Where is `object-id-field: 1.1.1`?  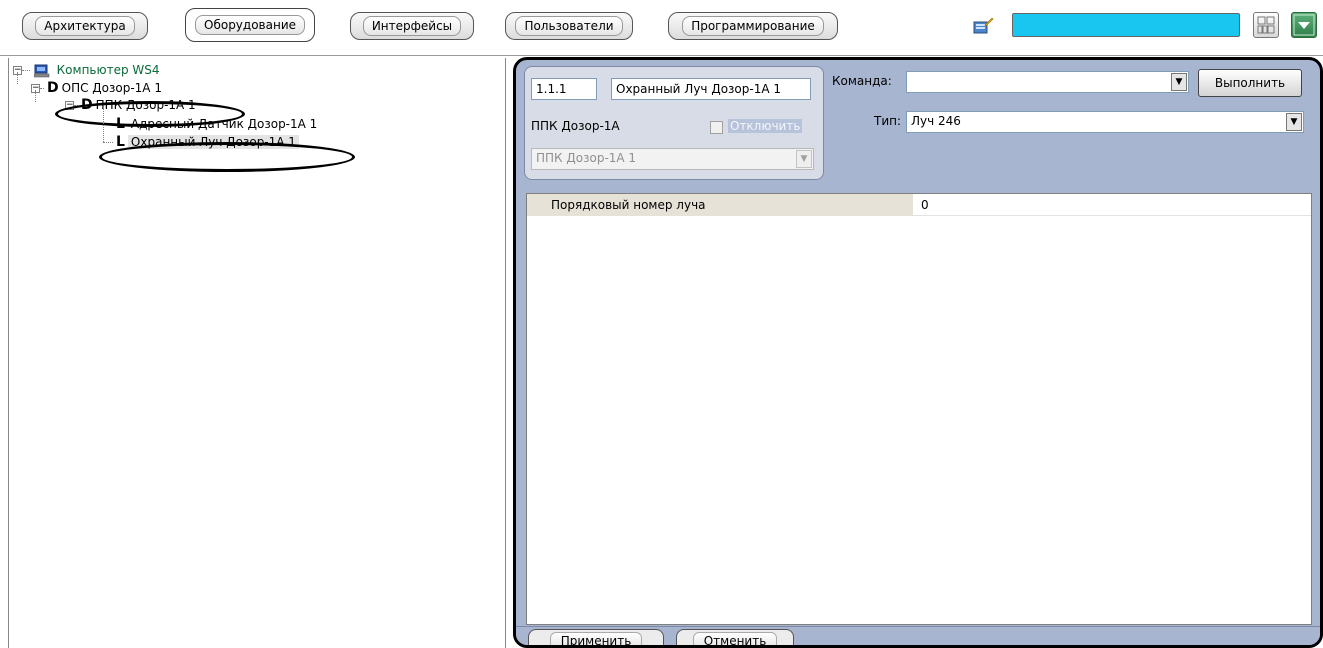
object-id-field: 1.1.1 is located at coordinates (564, 89).